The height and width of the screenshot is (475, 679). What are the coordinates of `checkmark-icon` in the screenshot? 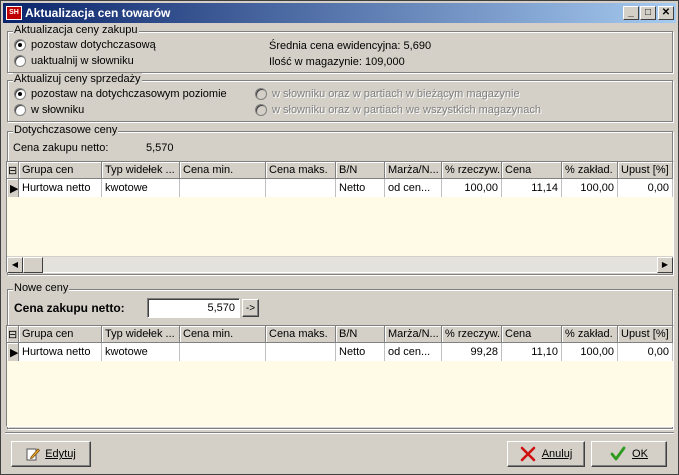 It's located at (618, 454).